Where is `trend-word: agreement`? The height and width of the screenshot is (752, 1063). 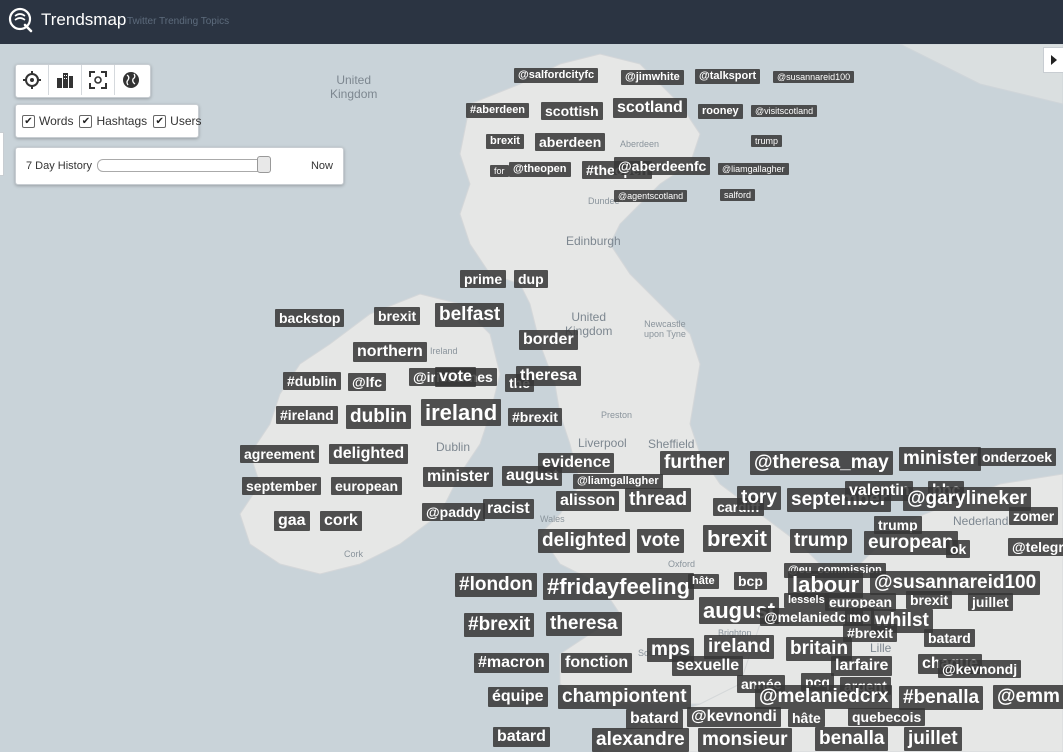 trend-word: agreement is located at coordinates (279, 454).